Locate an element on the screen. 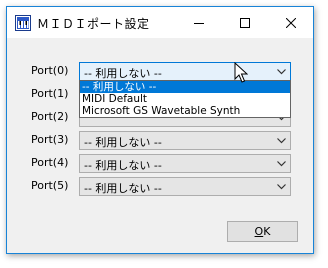 This screenshot has height=268, width=328. port-0-select: -- 利用しない -- is located at coordinates (185, 71).